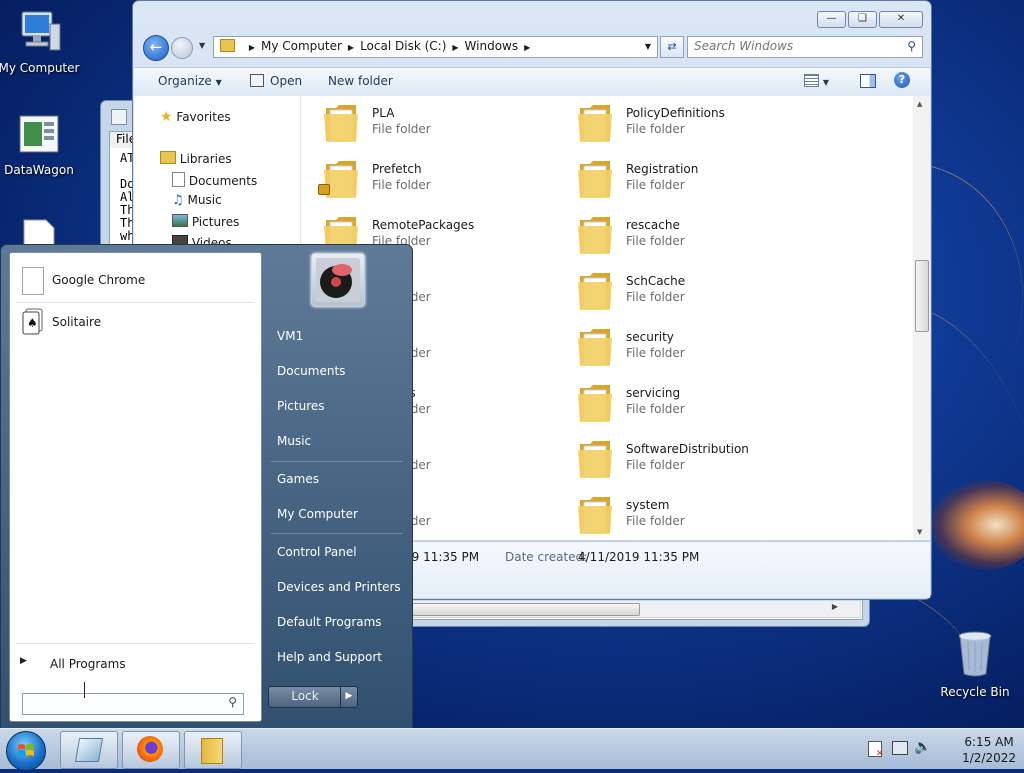 This screenshot has width=1024, height=773. I want to click on minimize-button: —, so click(831, 19).